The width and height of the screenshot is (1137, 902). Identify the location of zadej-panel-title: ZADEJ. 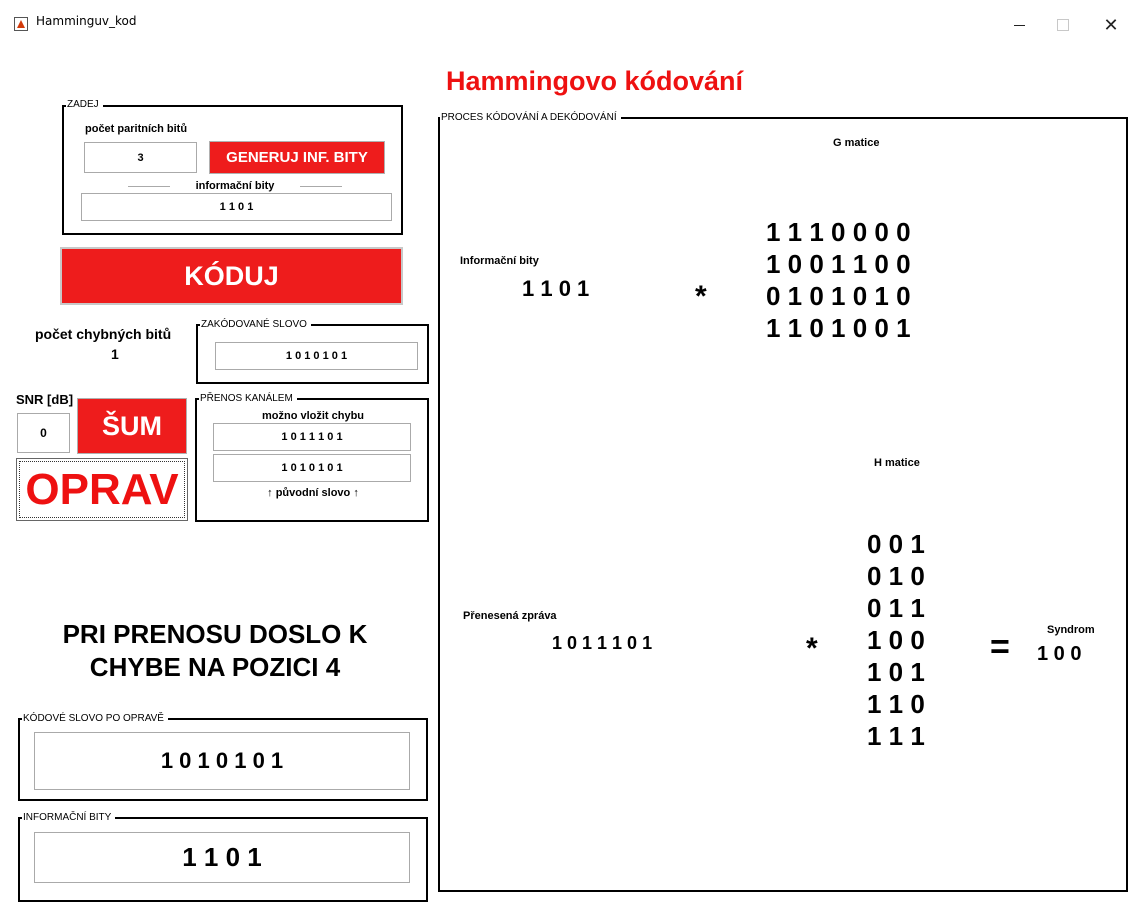
(84, 105).